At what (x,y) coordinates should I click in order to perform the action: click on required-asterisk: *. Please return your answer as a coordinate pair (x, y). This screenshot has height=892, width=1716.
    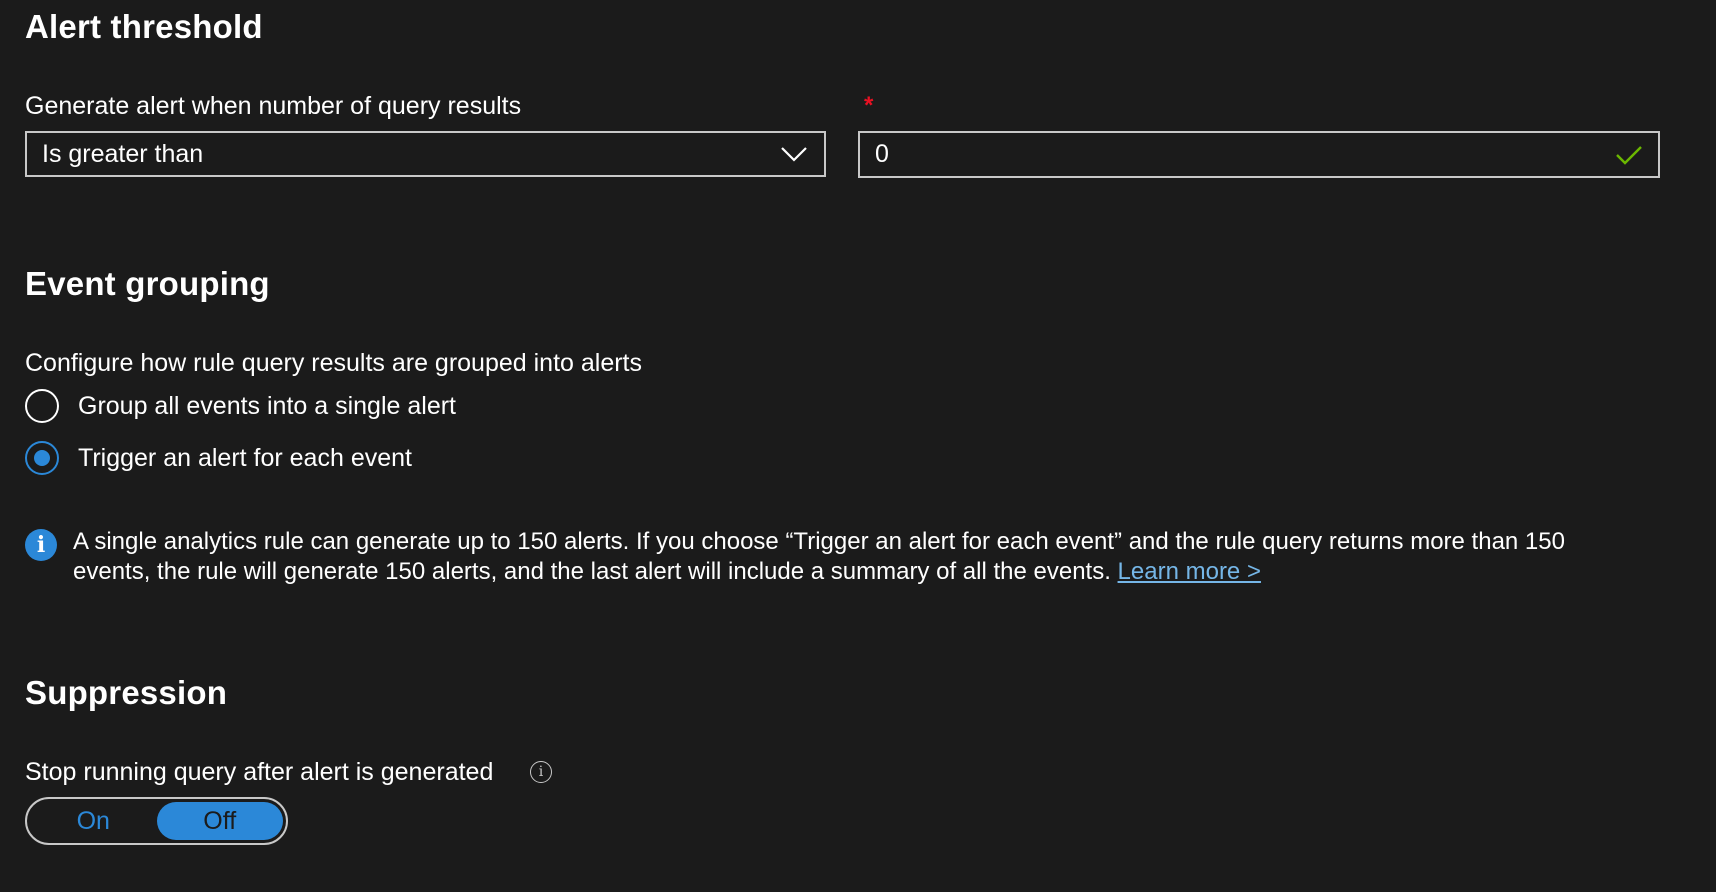
    Looking at the image, I should click on (869, 105).